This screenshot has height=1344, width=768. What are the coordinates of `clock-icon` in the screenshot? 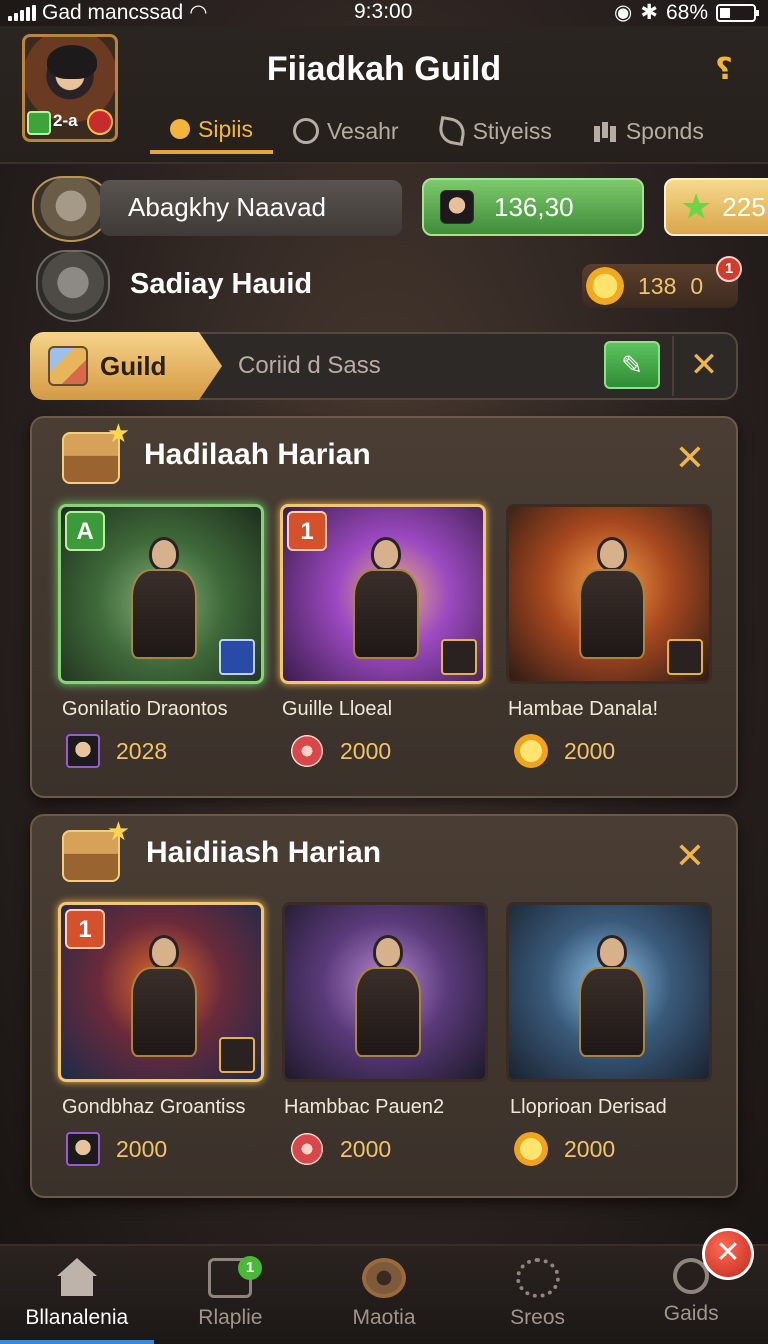 It's located at (305, 131).